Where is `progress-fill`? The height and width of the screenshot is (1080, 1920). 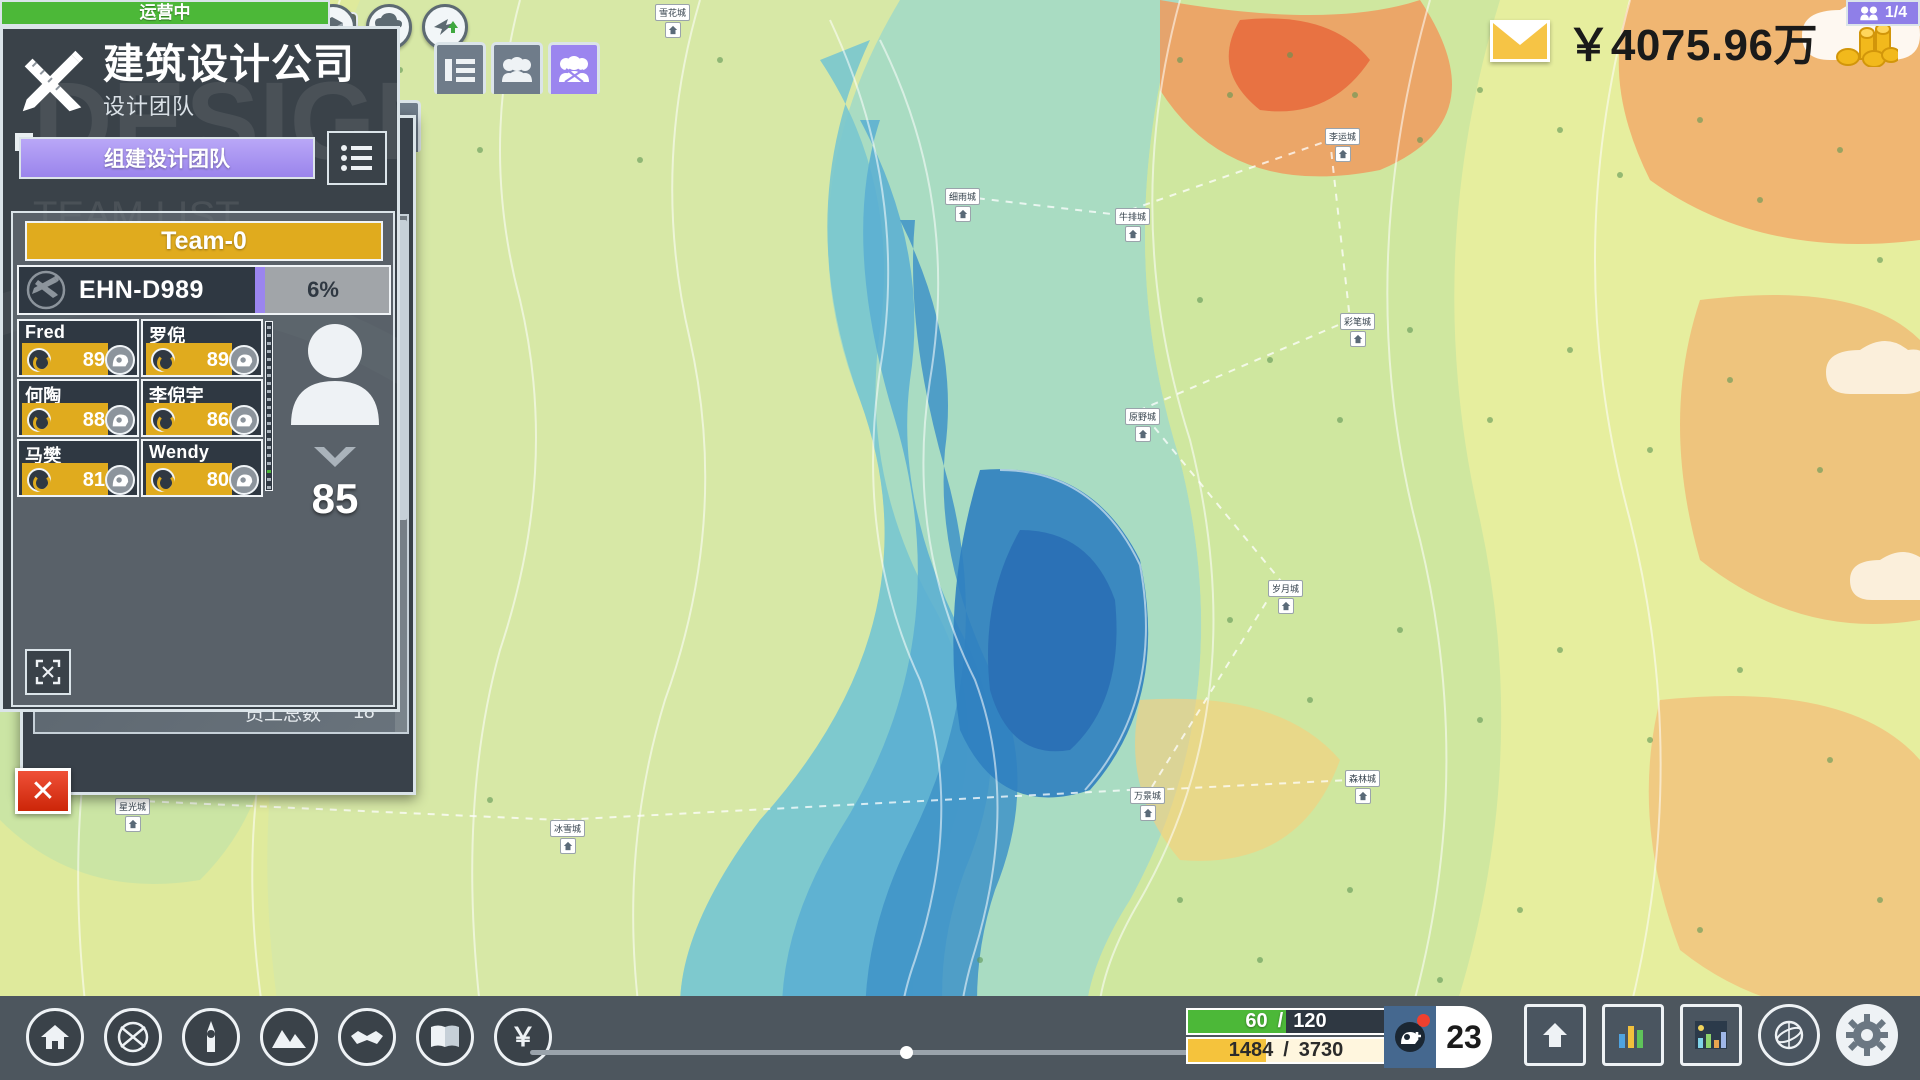 progress-fill is located at coordinates (261, 290).